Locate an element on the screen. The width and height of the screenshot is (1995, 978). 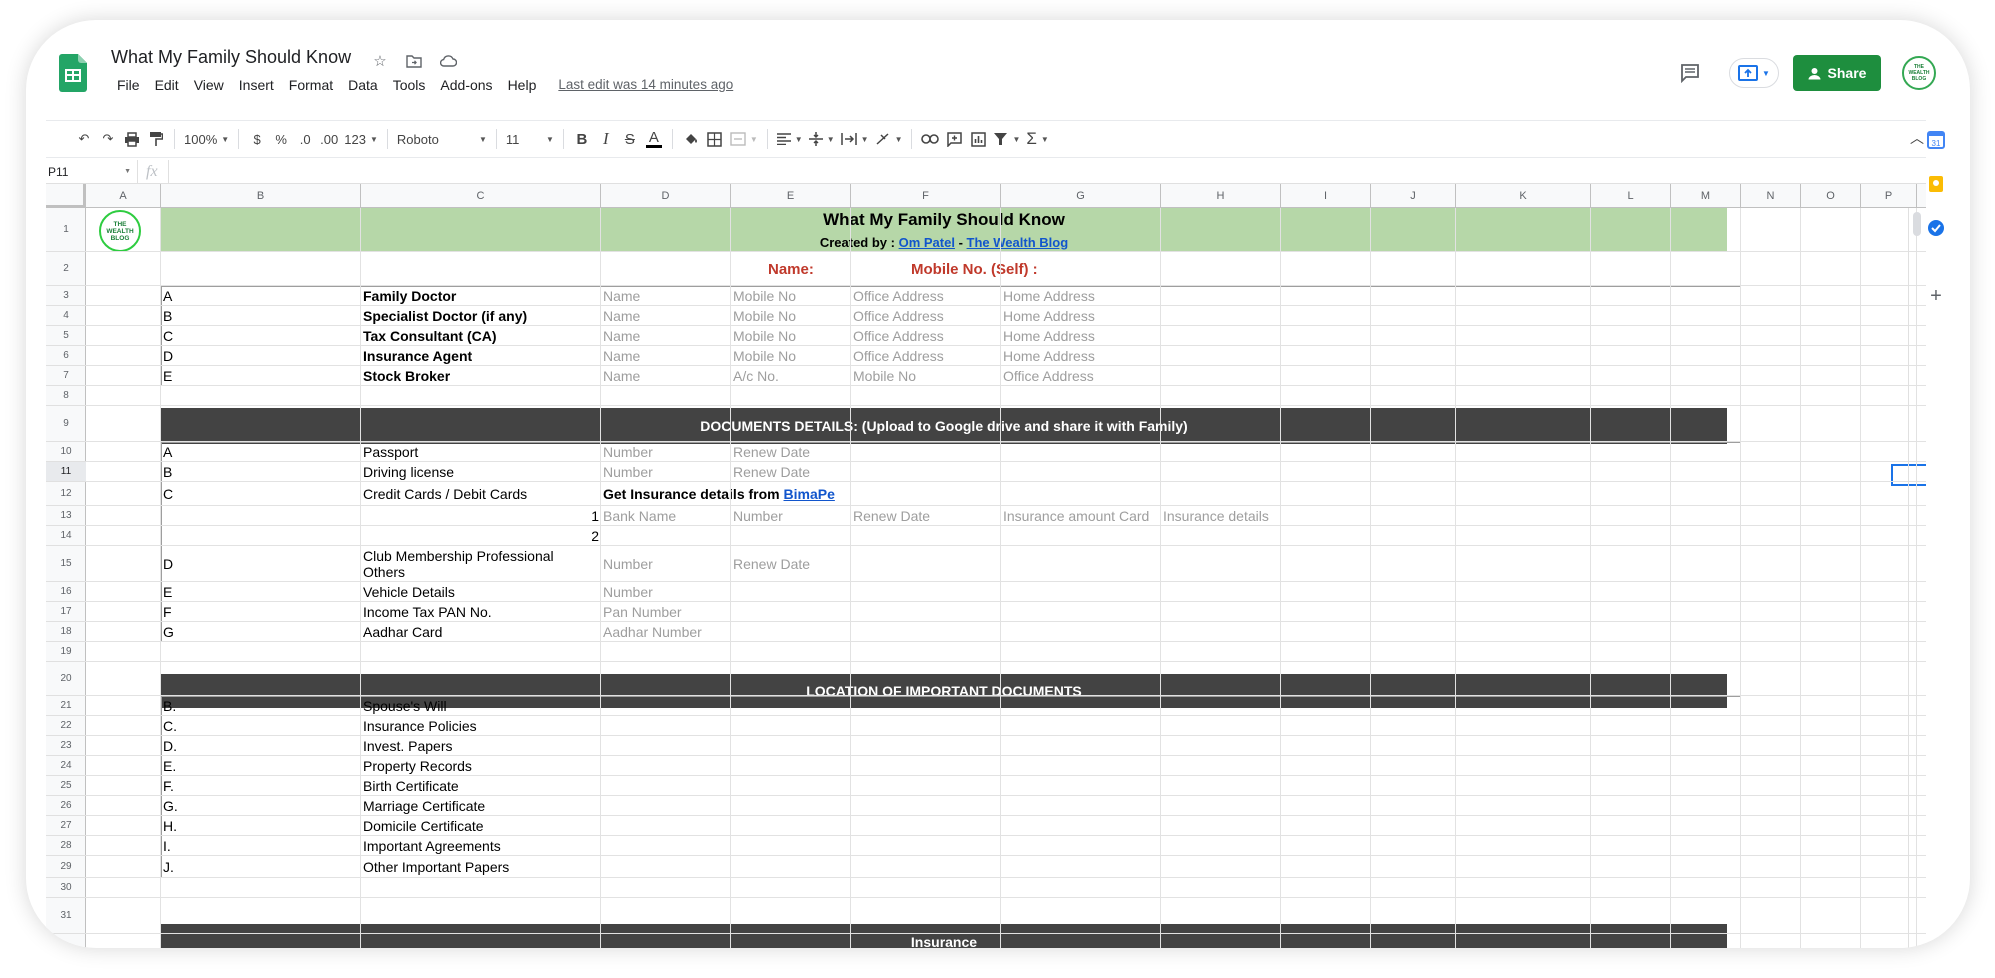
text-wrapping-icon: ▼ is located at coordinates (855, 139).